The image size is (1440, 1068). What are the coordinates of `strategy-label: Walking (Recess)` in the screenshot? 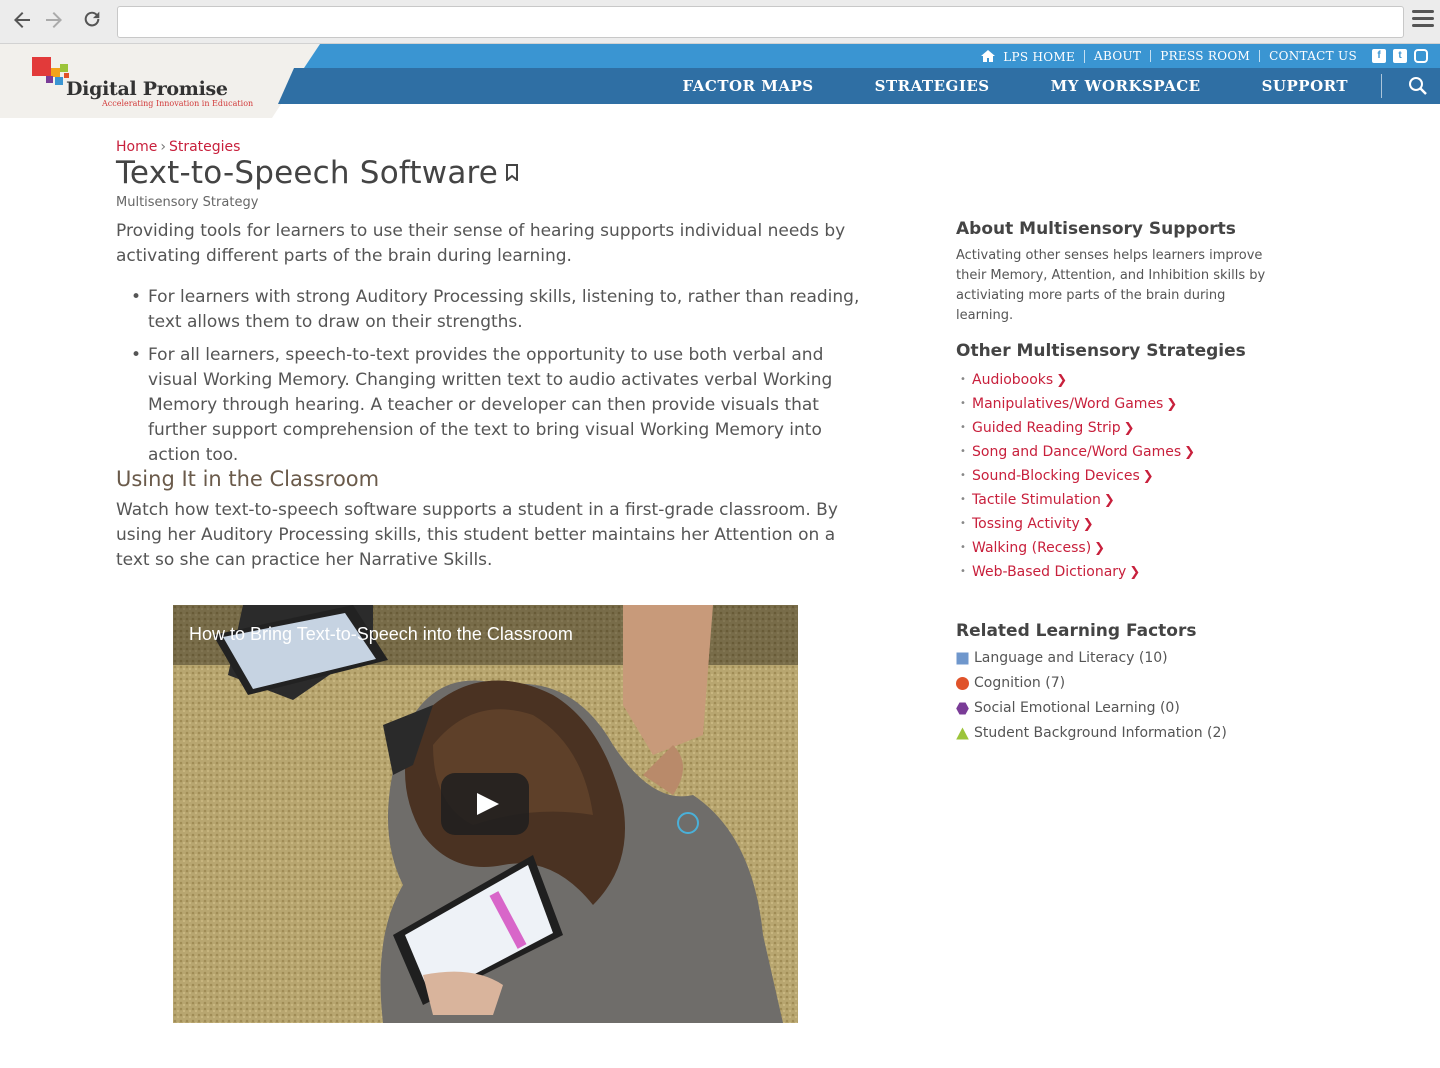 It's located at (1032, 548).